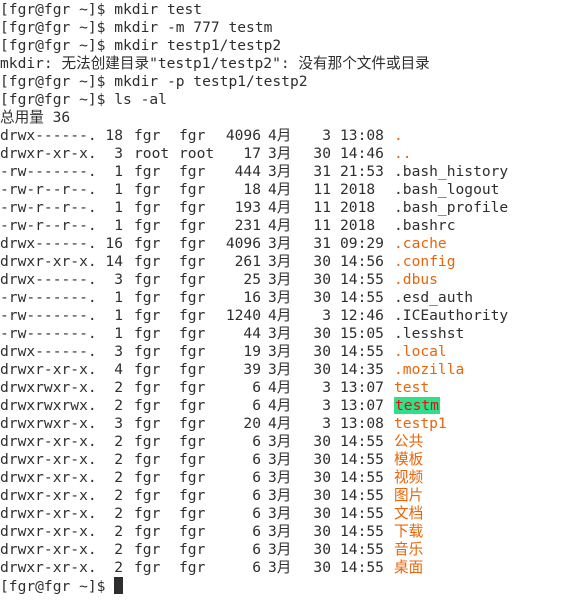  I want to click on file-size: 444, so click(247, 171).